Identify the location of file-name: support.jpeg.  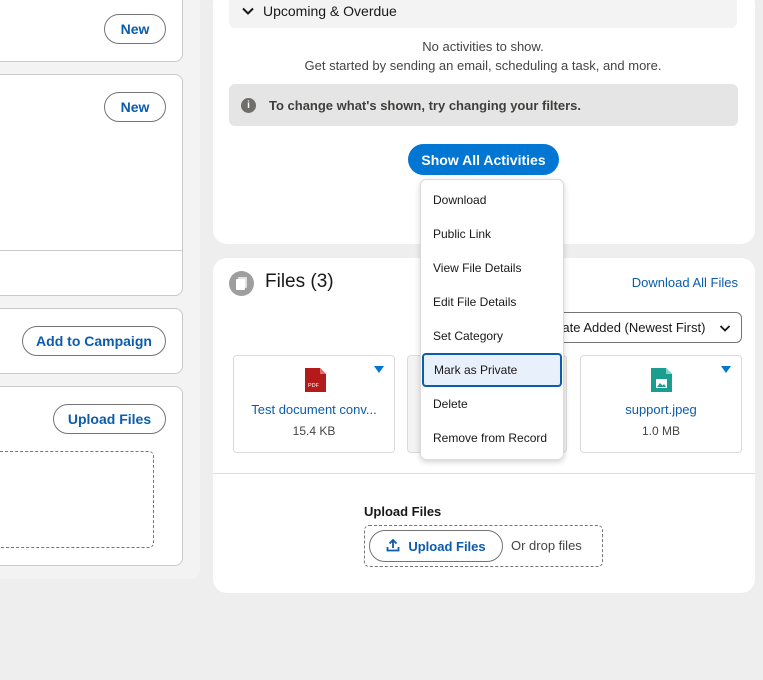
(661, 409).